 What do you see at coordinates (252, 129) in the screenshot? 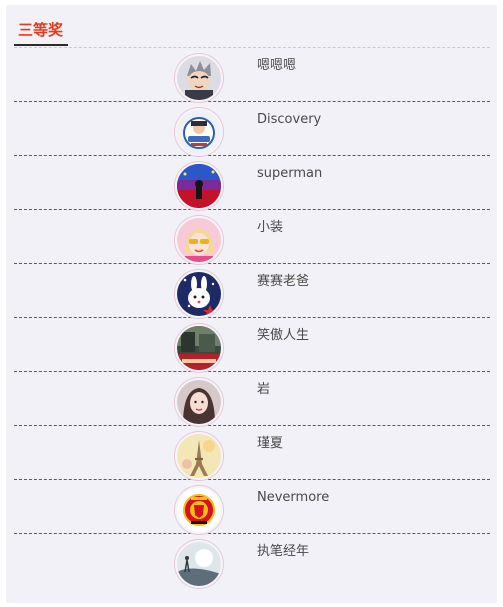
I see `list-item: Discovery` at bounding box center [252, 129].